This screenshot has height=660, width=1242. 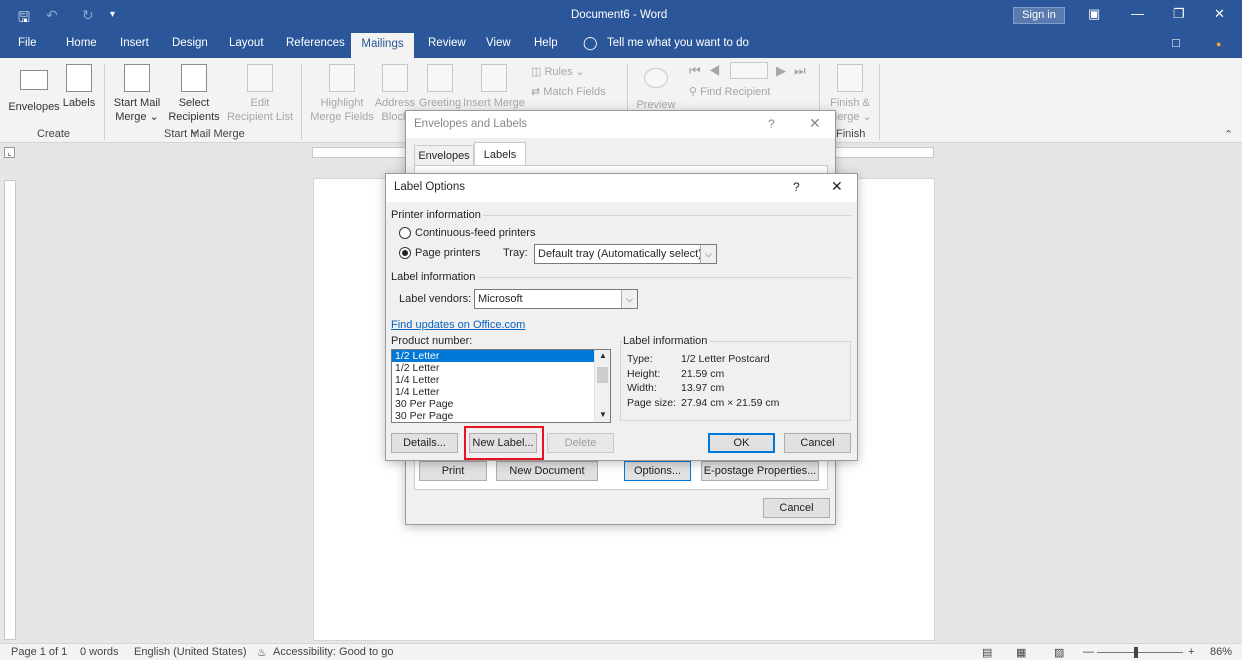 I want to click on page-printers-label: Page printers, so click(x=447, y=253).